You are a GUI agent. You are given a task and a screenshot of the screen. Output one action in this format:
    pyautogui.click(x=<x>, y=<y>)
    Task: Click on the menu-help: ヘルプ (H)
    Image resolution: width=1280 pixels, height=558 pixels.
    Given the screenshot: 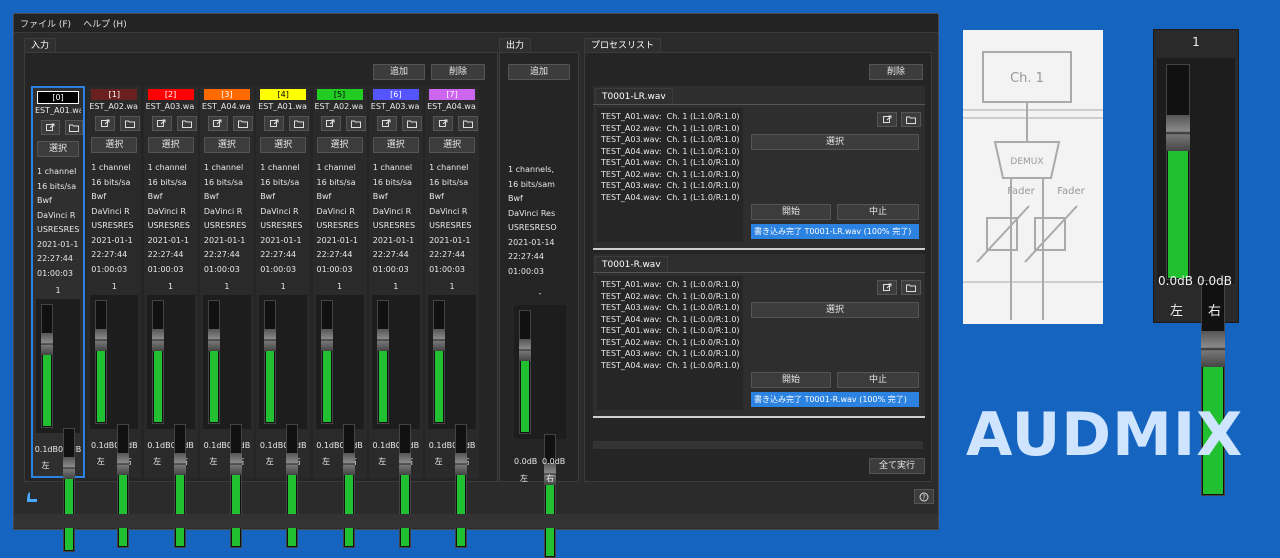 What is the action you would take?
    pyautogui.click(x=105, y=23)
    